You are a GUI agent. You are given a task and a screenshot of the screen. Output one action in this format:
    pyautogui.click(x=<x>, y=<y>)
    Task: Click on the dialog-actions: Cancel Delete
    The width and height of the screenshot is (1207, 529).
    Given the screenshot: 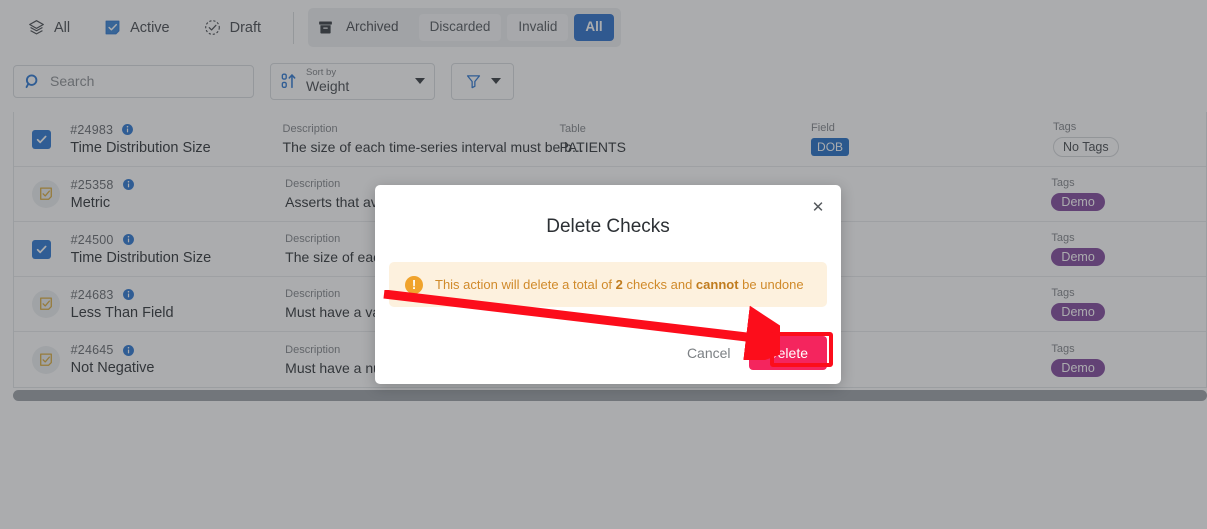 What is the action you would take?
    pyautogui.click(x=757, y=353)
    